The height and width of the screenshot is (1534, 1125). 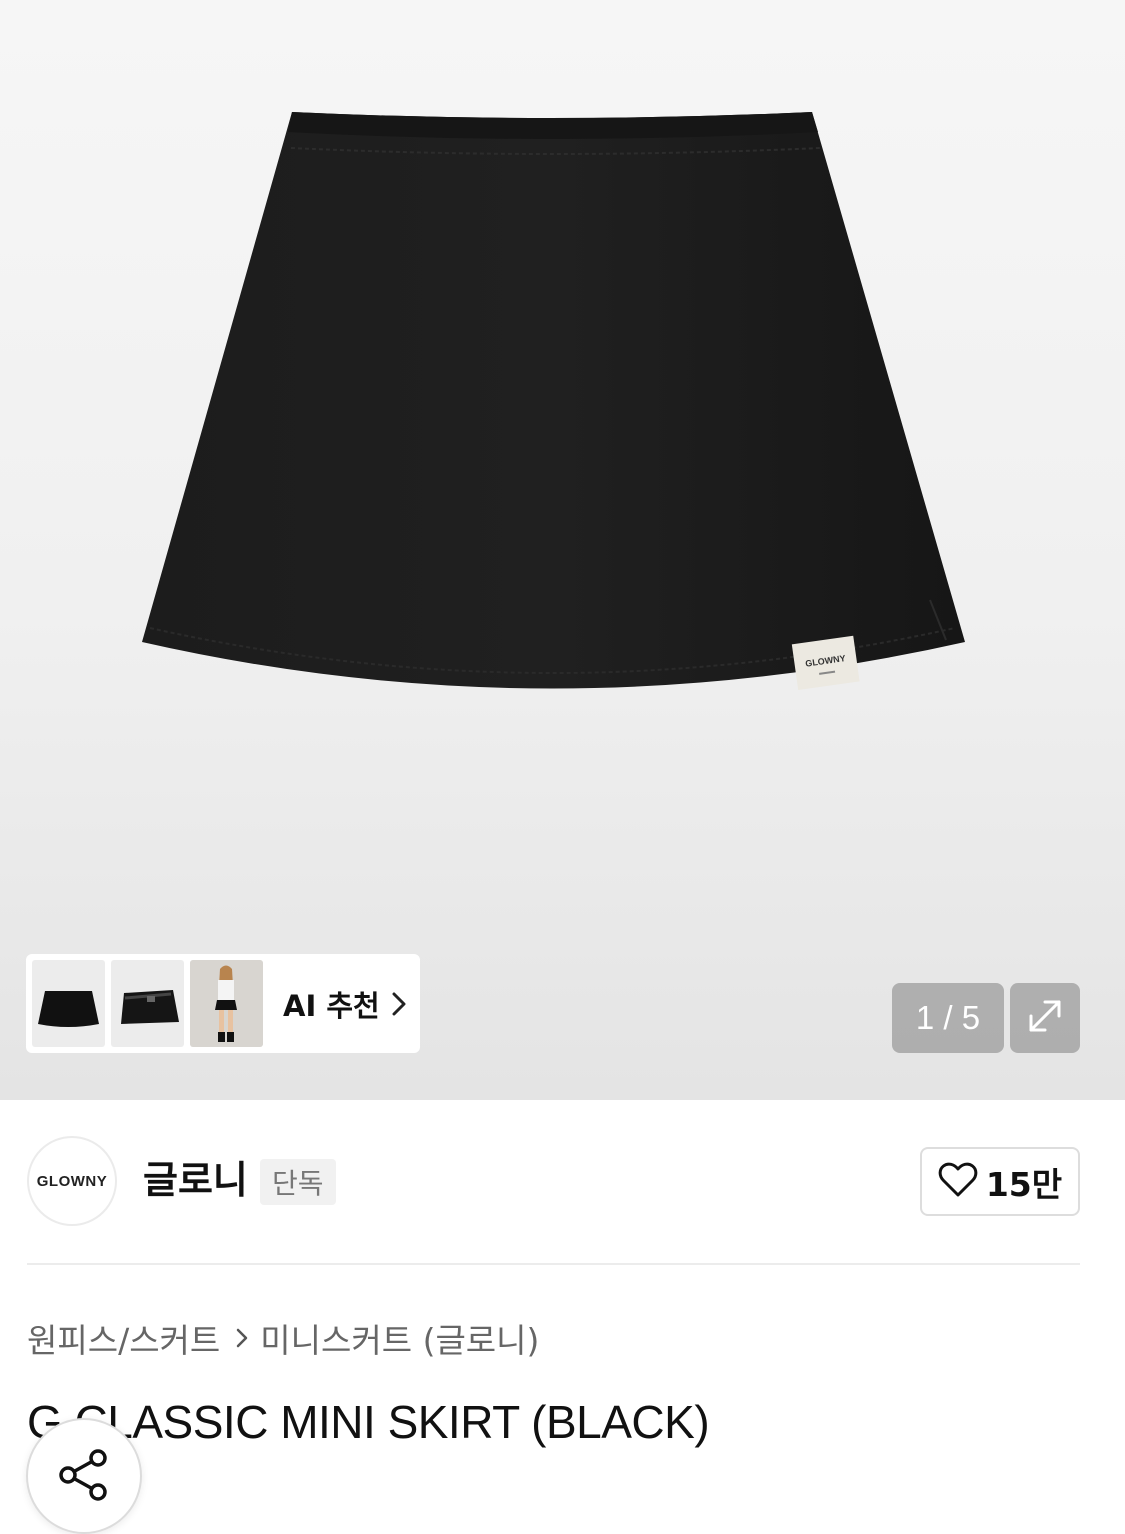 I want to click on share-button, so click(x=84, y=1476).